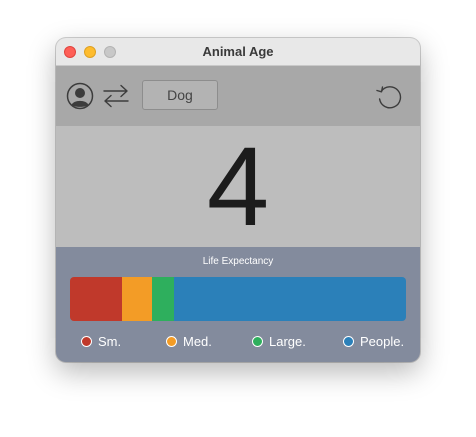  What do you see at coordinates (171, 341) in the screenshot?
I see `medium-dot-icon` at bounding box center [171, 341].